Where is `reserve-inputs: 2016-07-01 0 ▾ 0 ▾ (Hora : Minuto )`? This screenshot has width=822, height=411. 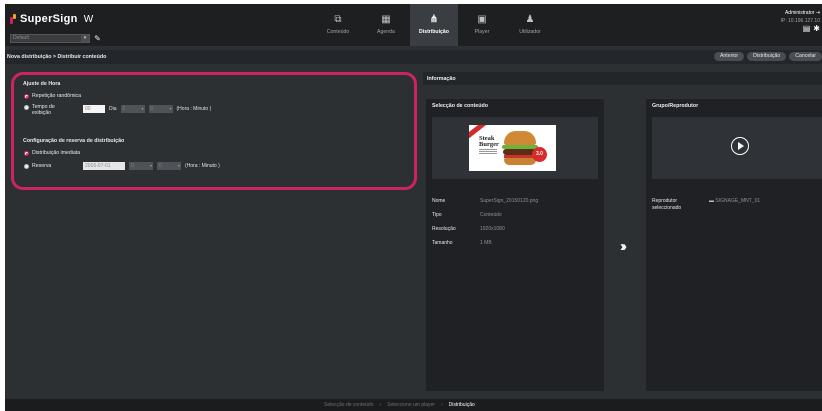
reserve-inputs: 2016-07-01 0 ▾ 0 ▾ (Hora : Minuto ) is located at coordinates (151, 166).